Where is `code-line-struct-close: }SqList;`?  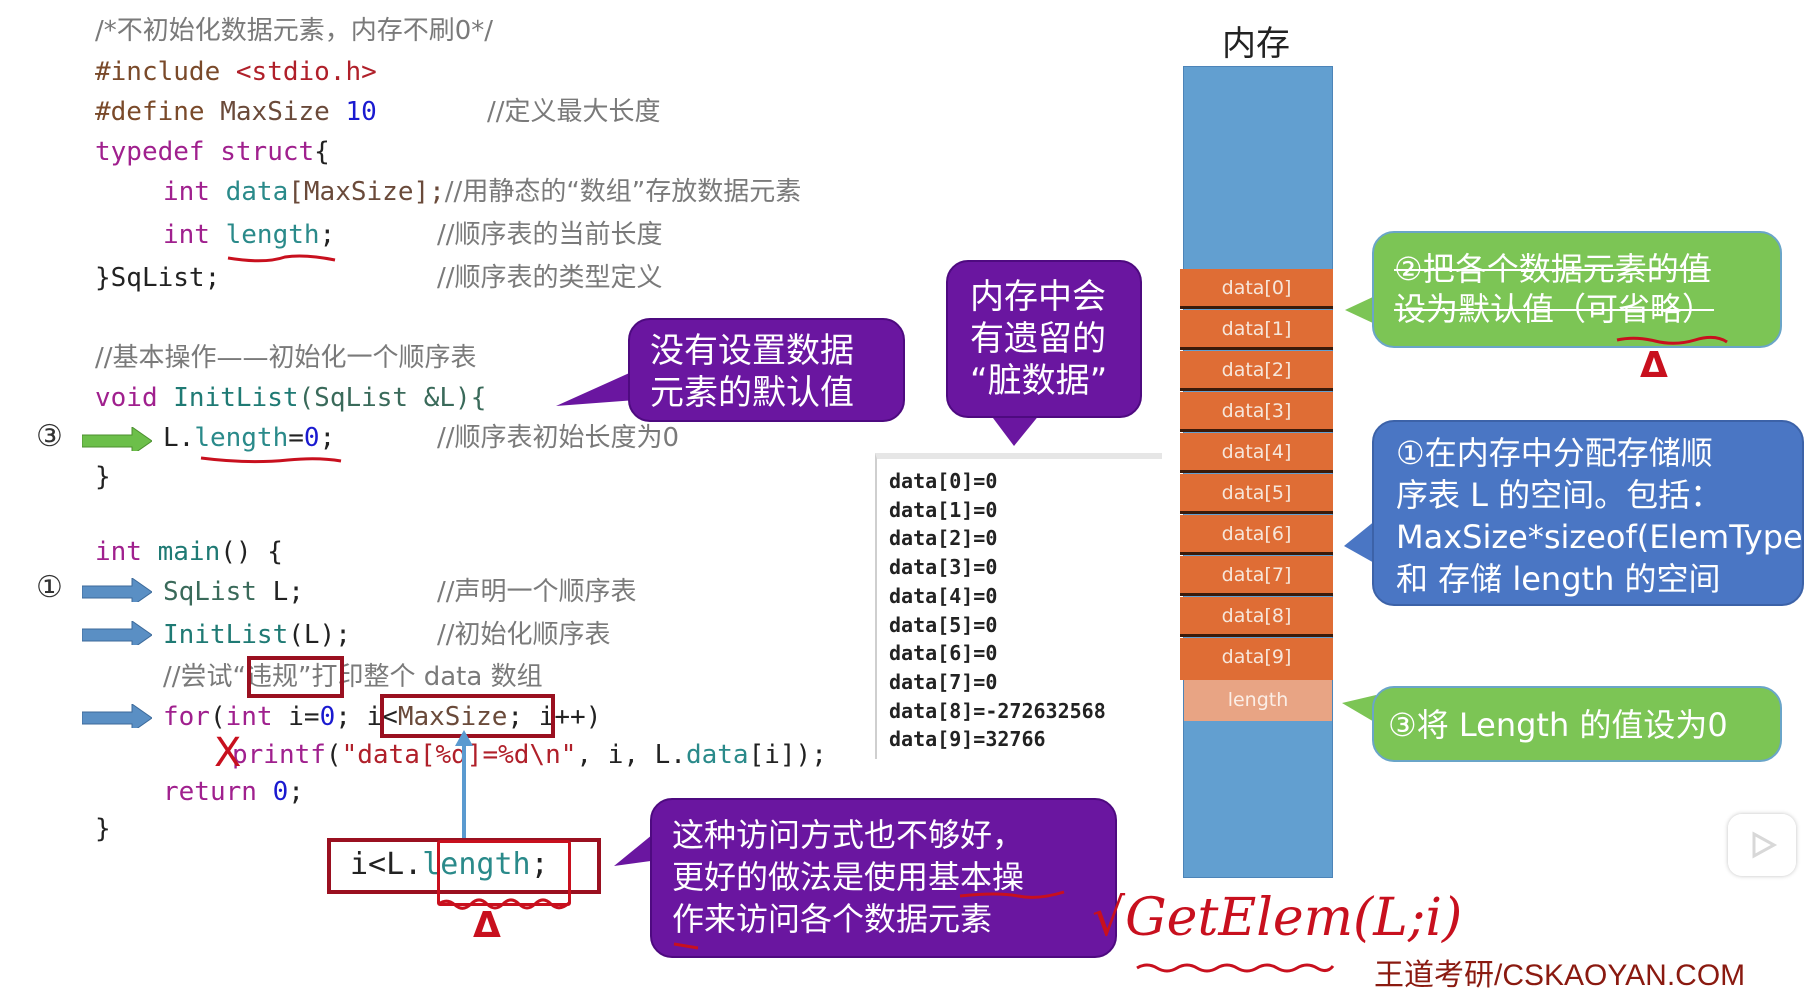 code-line-struct-close: }SqList; is located at coordinates (158, 278).